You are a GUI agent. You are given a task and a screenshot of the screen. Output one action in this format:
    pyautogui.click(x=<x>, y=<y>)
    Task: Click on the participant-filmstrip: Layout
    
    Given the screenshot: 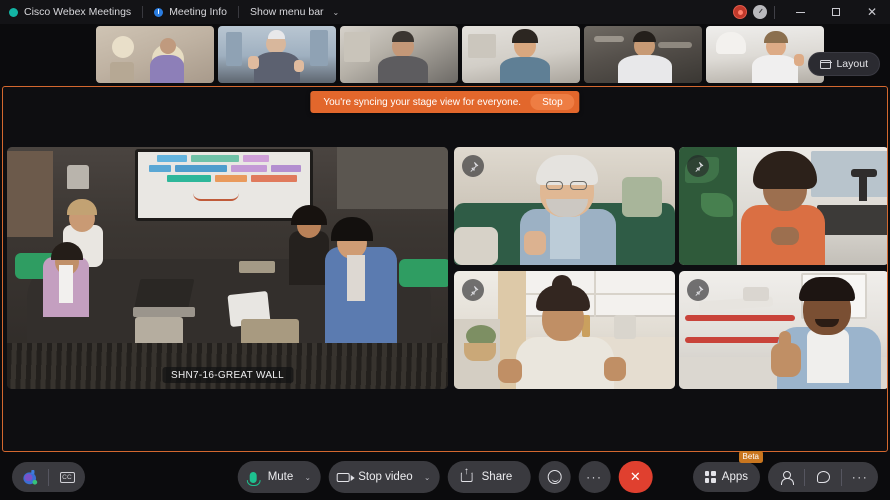 What is the action you would take?
    pyautogui.click(x=445, y=54)
    